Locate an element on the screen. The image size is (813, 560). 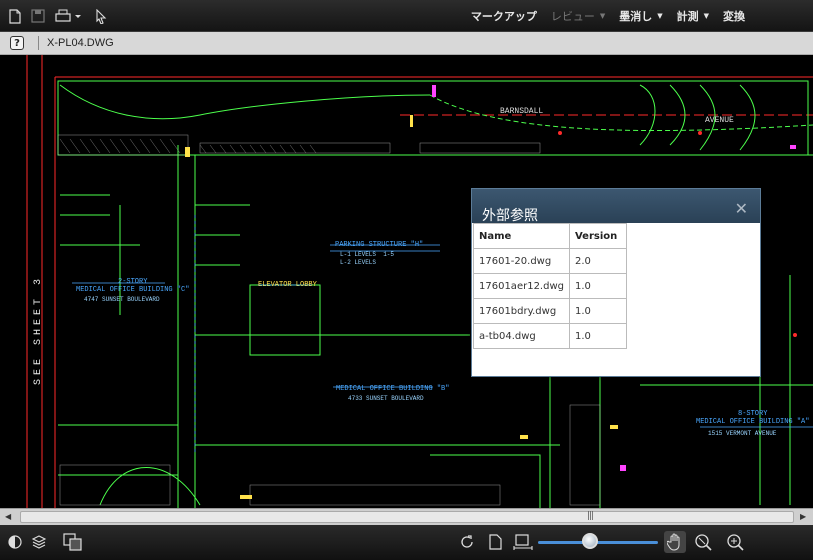
scroll-left-icon: ◀ is located at coordinates (8, 516).